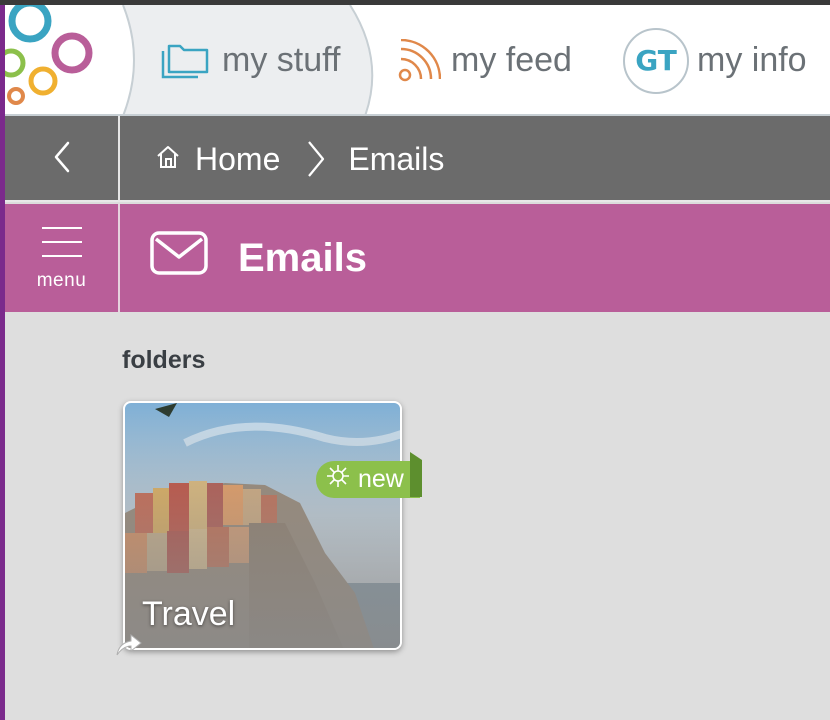 The height and width of the screenshot is (720, 830). I want to click on folder-card-travel: Travel new, so click(268, 528).